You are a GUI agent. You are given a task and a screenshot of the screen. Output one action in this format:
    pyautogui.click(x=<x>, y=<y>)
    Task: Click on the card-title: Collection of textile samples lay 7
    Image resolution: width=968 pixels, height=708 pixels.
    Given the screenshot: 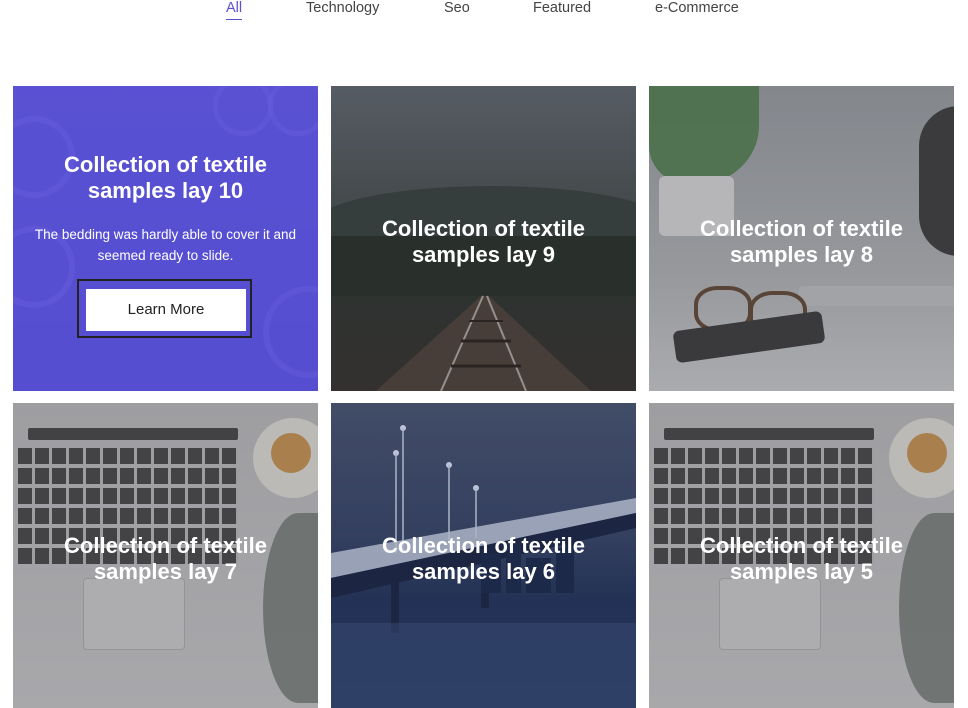 What is the action you would take?
    pyautogui.click(x=165, y=558)
    